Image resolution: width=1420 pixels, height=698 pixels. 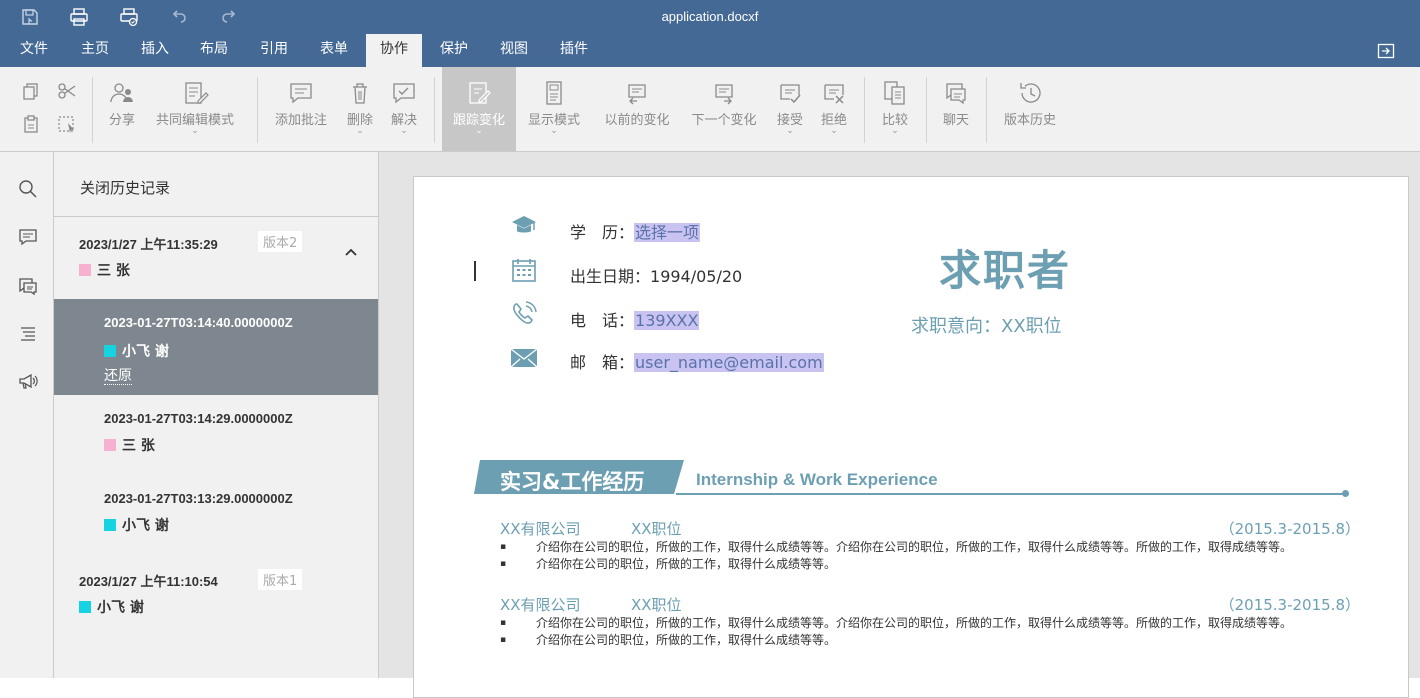 I want to click on display-mode-button: 显示模式 ⌄, so click(x=554, y=109).